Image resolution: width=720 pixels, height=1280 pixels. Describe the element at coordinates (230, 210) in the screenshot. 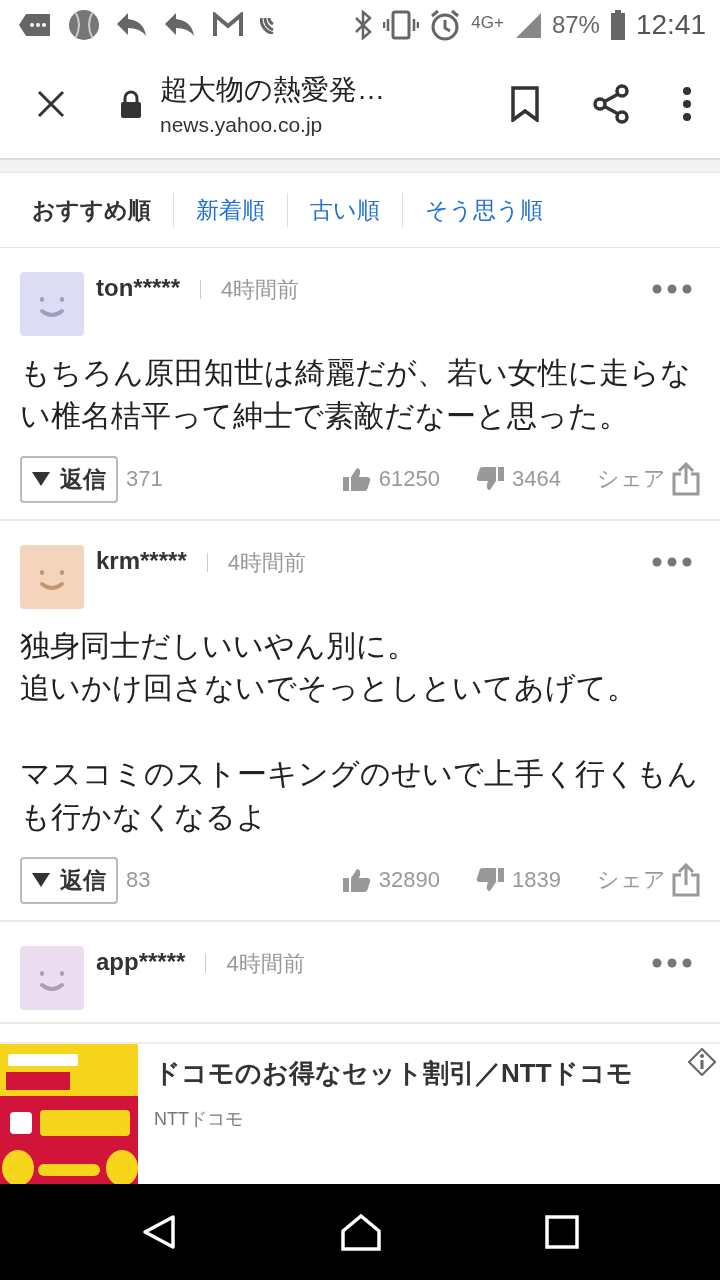

I see `sort-tab: 新着順` at that location.